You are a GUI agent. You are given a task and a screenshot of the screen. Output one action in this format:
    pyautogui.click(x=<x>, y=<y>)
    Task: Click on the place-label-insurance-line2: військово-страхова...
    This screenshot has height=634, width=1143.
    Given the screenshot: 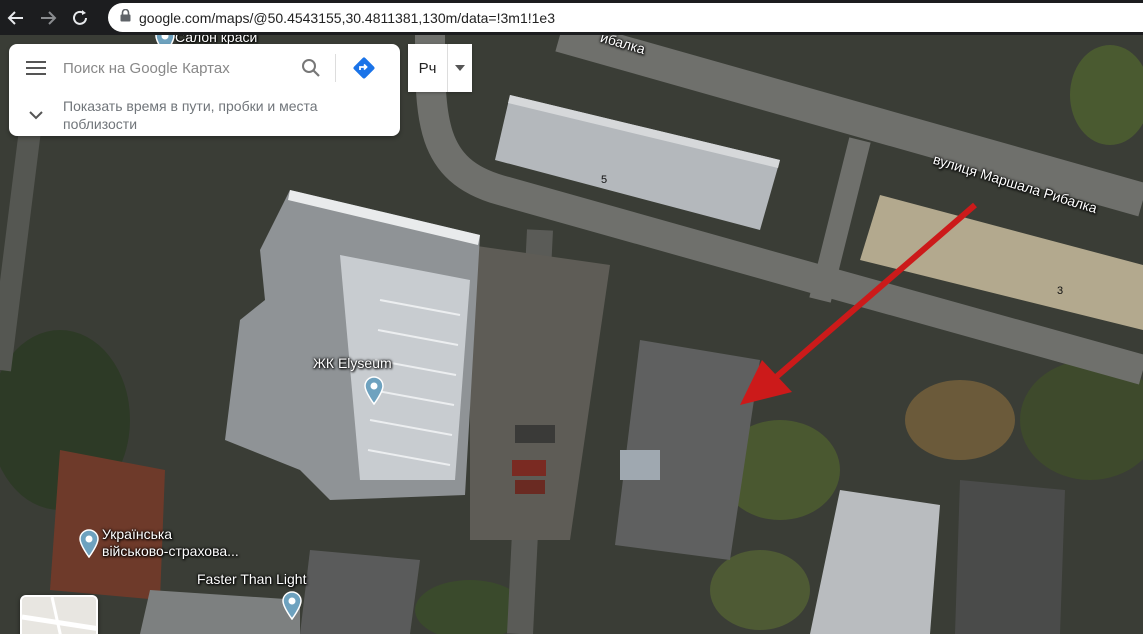 What is the action you would take?
    pyautogui.click(x=170, y=551)
    